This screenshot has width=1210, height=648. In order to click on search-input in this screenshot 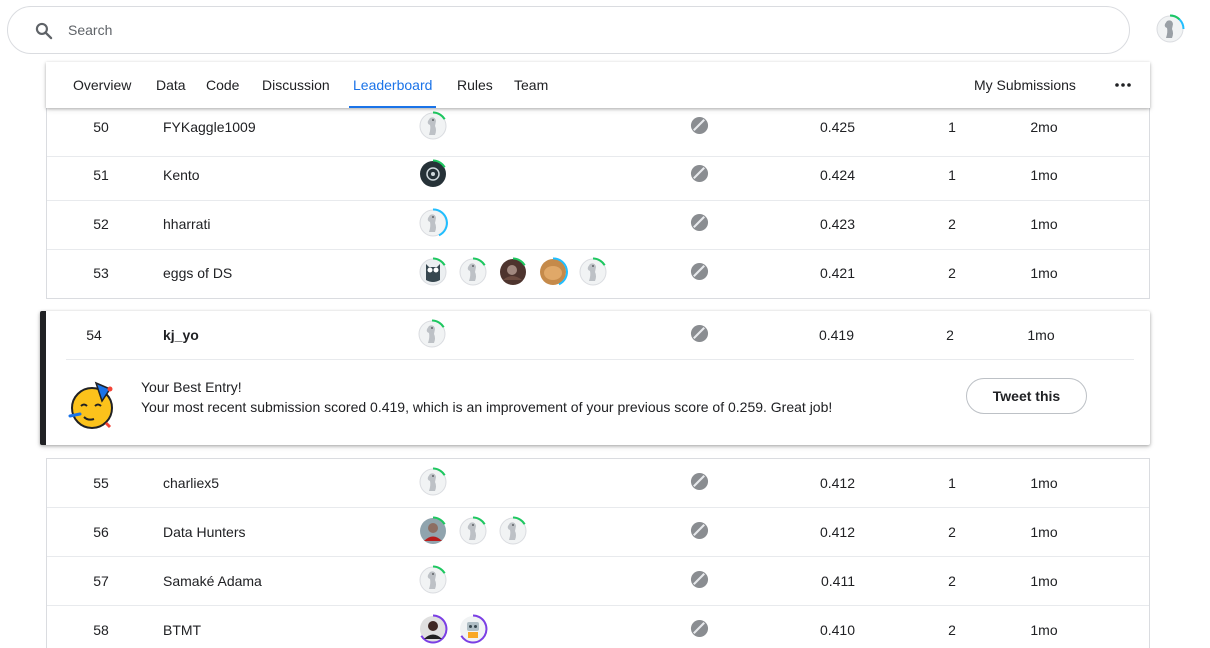, I will do `click(588, 30)`.